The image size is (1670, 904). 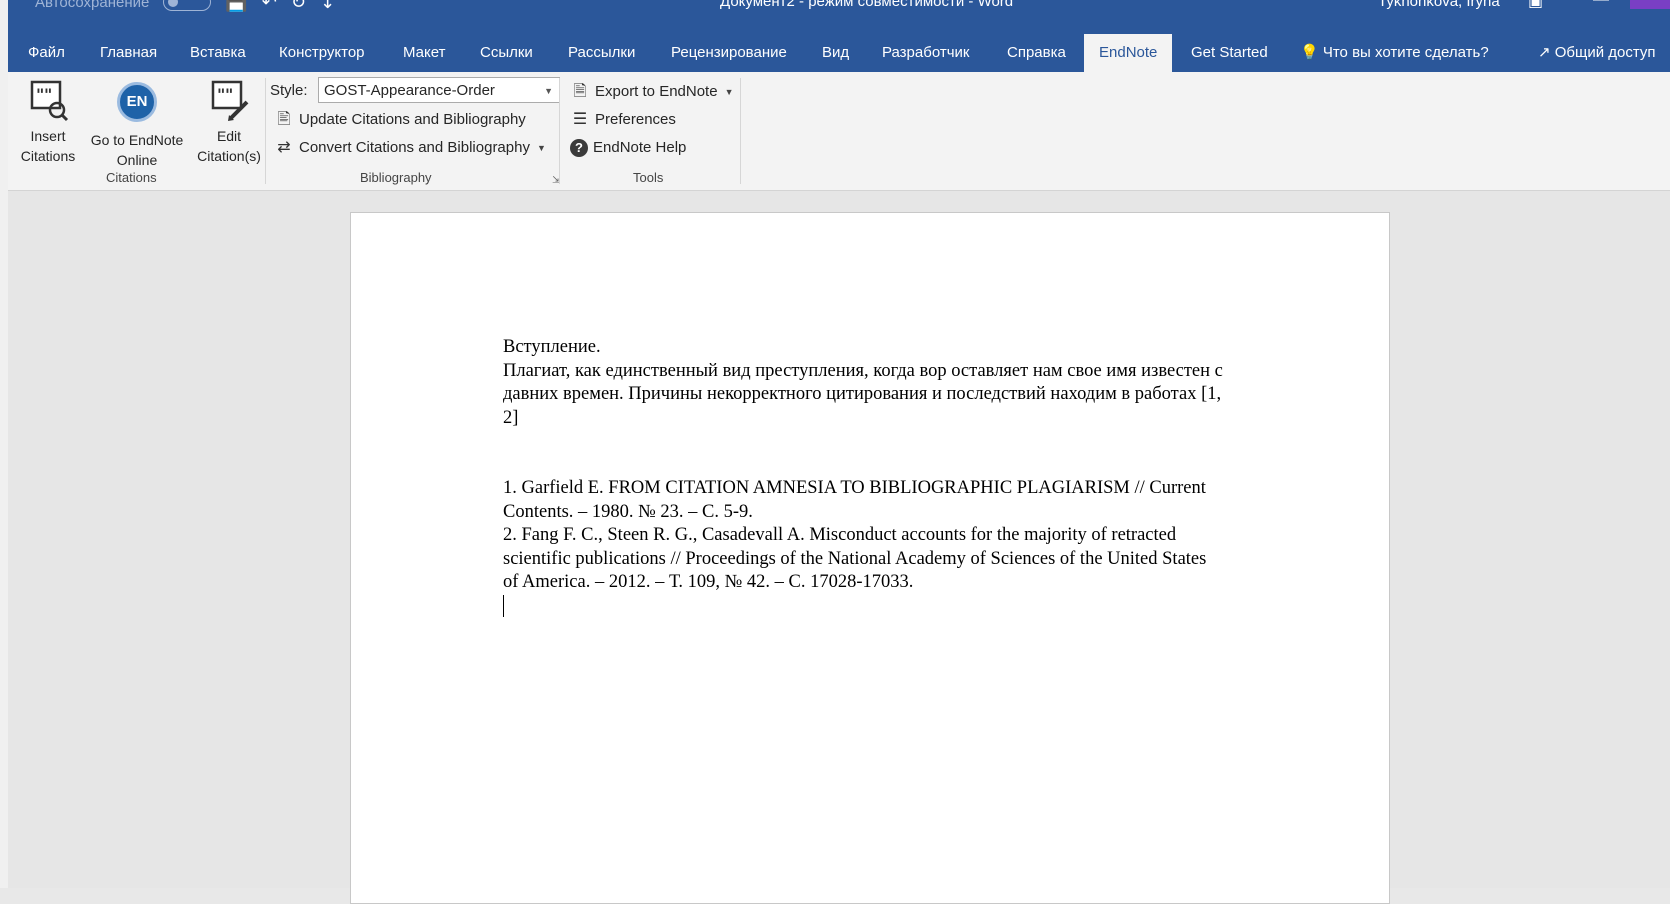 I want to click on convert-citations-icon: ⇄, so click(x=284, y=147).